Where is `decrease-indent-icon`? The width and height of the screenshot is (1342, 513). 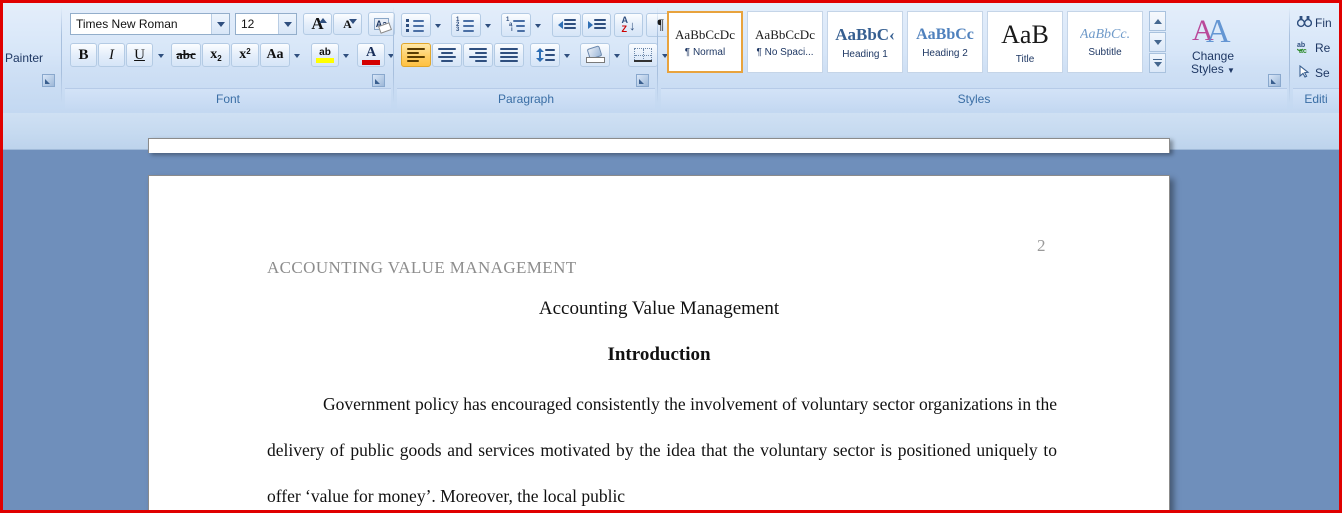 decrease-indent-icon is located at coordinates (566, 25).